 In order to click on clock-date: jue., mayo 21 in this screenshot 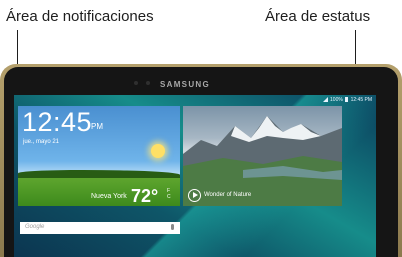, I will do `click(41, 142)`.